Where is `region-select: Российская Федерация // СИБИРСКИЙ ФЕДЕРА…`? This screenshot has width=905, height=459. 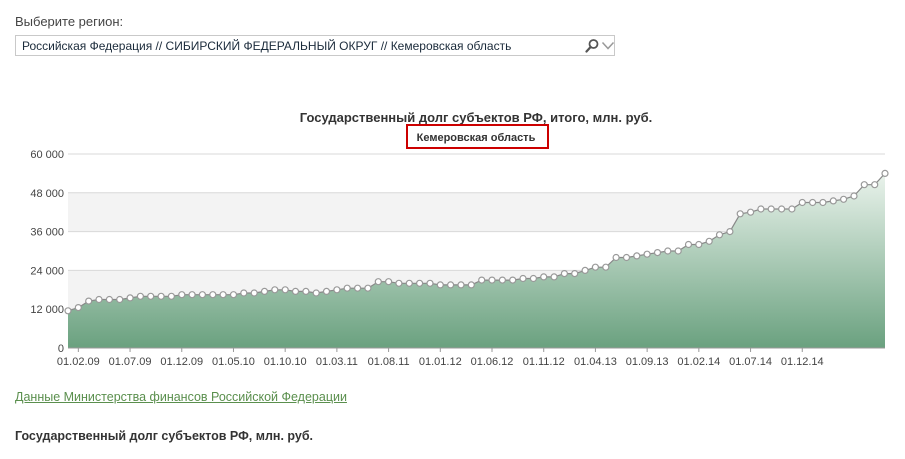
region-select: Российская Федерация // СИБИРСКИЙ ФЕДЕРА… is located at coordinates (315, 45).